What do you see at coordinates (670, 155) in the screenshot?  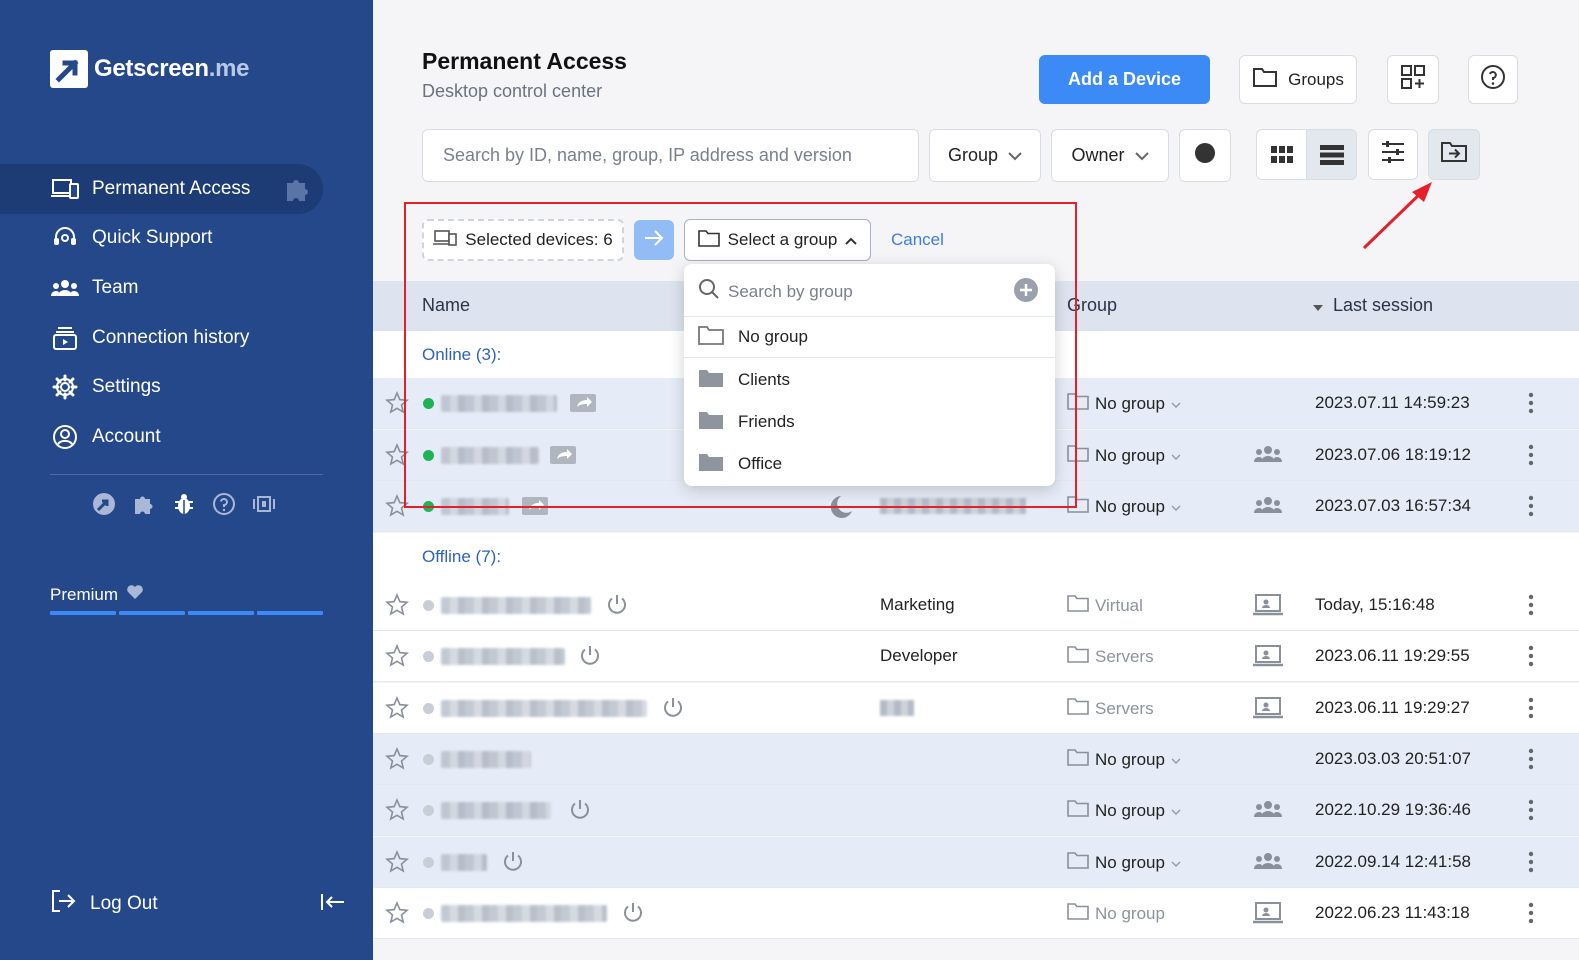 I see `search-input` at bounding box center [670, 155].